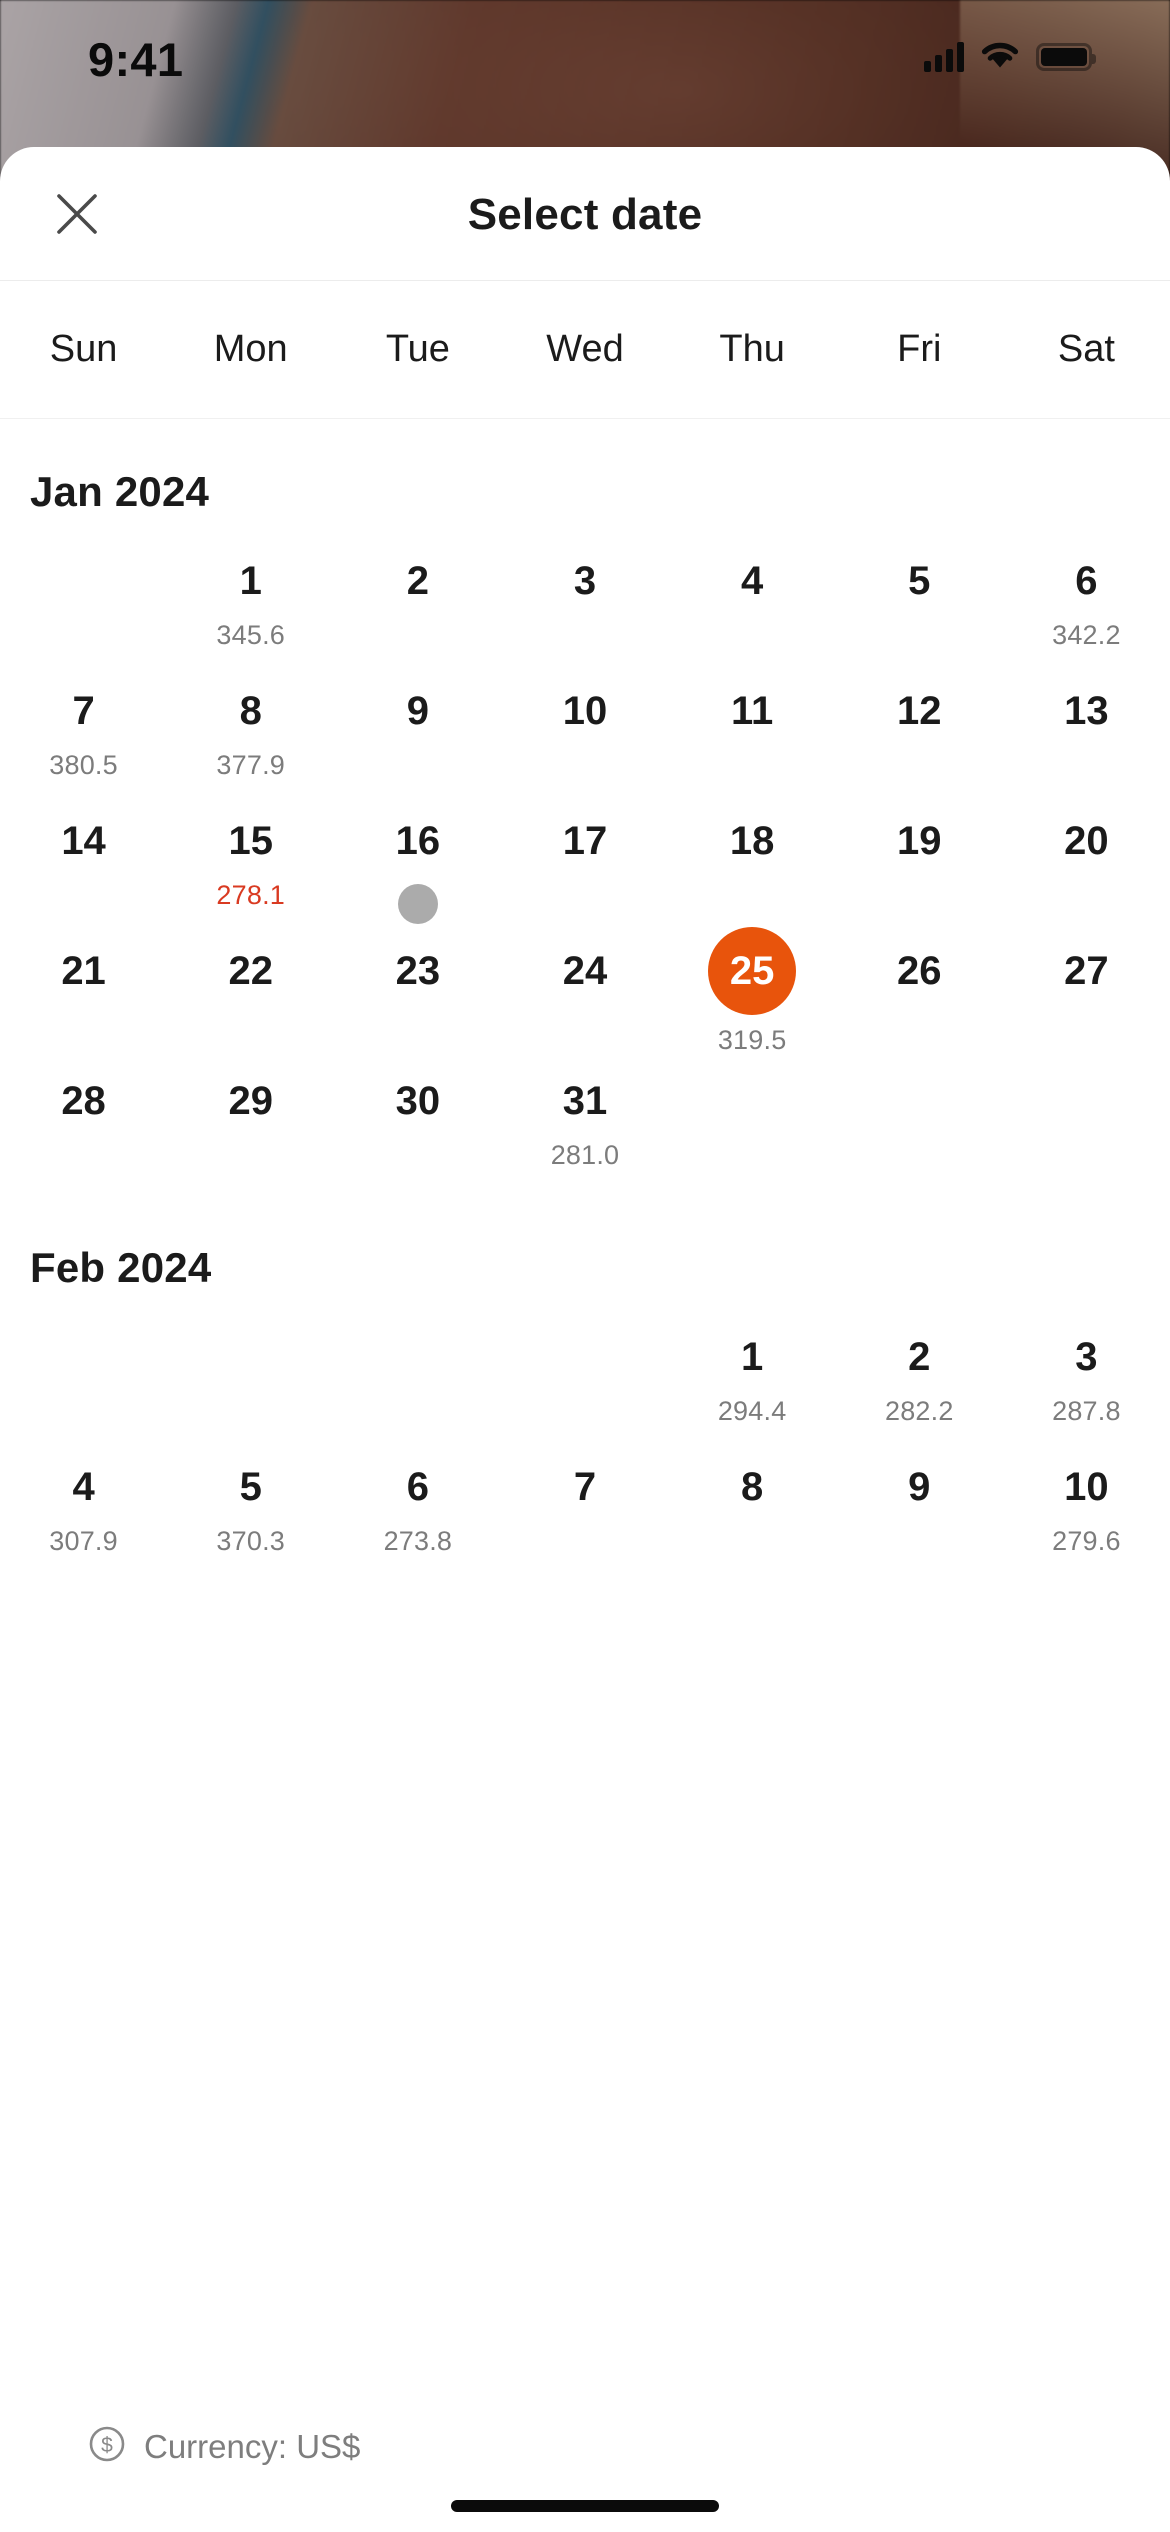 Image resolution: width=1170 pixels, height=2532 pixels. I want to click on day-cell: 22, so click(250, 1001).